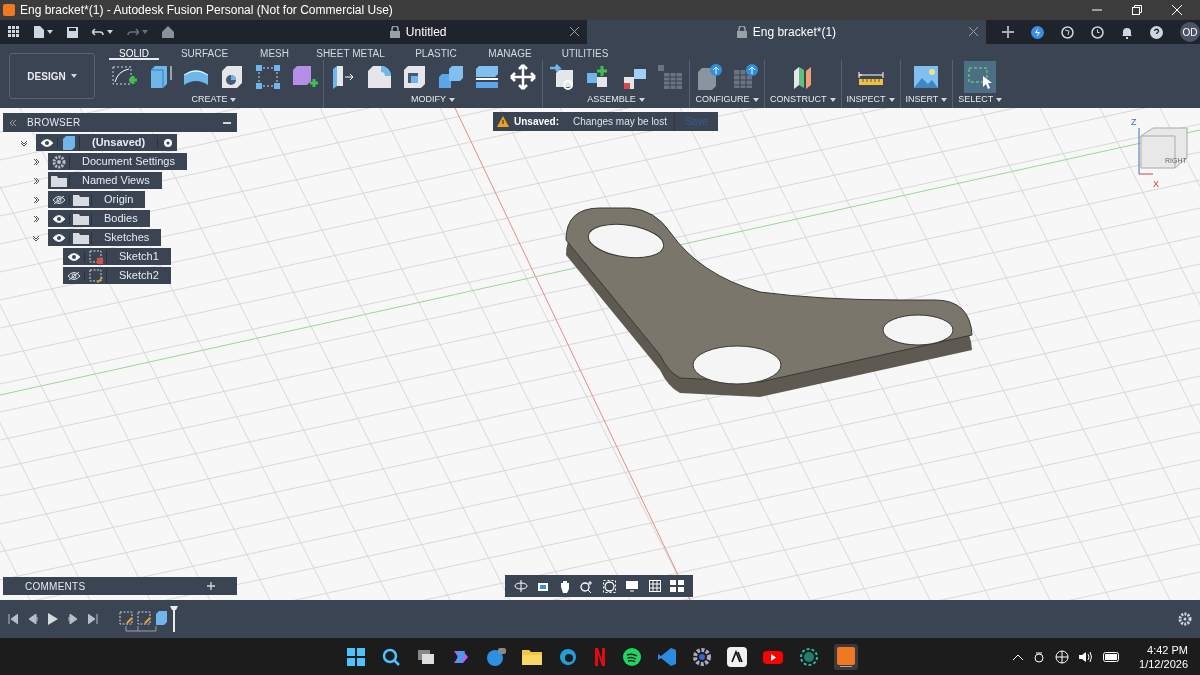 The width and height of the screenshot is (1200, 675). What do you see at coordinates (128, 162) in the screenshot?
I see `tree-item-label: Document Settings` at bounding box center [128, 162].